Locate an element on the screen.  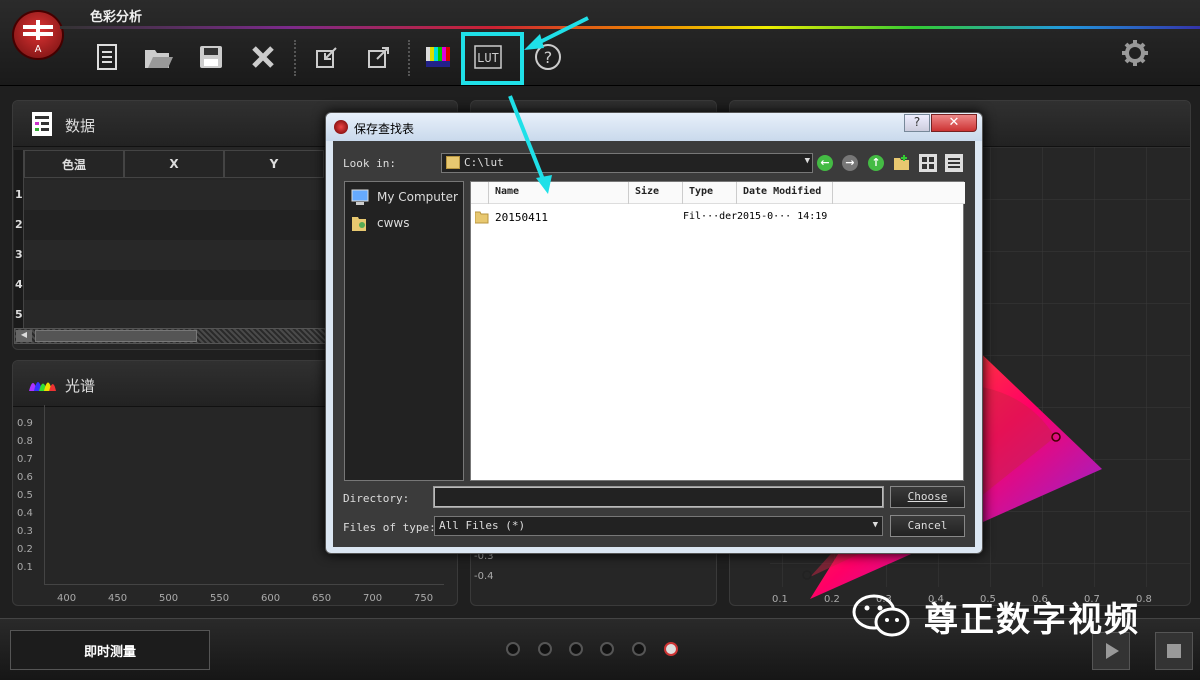
detail-view-icon is located at coordinates (954, 163).